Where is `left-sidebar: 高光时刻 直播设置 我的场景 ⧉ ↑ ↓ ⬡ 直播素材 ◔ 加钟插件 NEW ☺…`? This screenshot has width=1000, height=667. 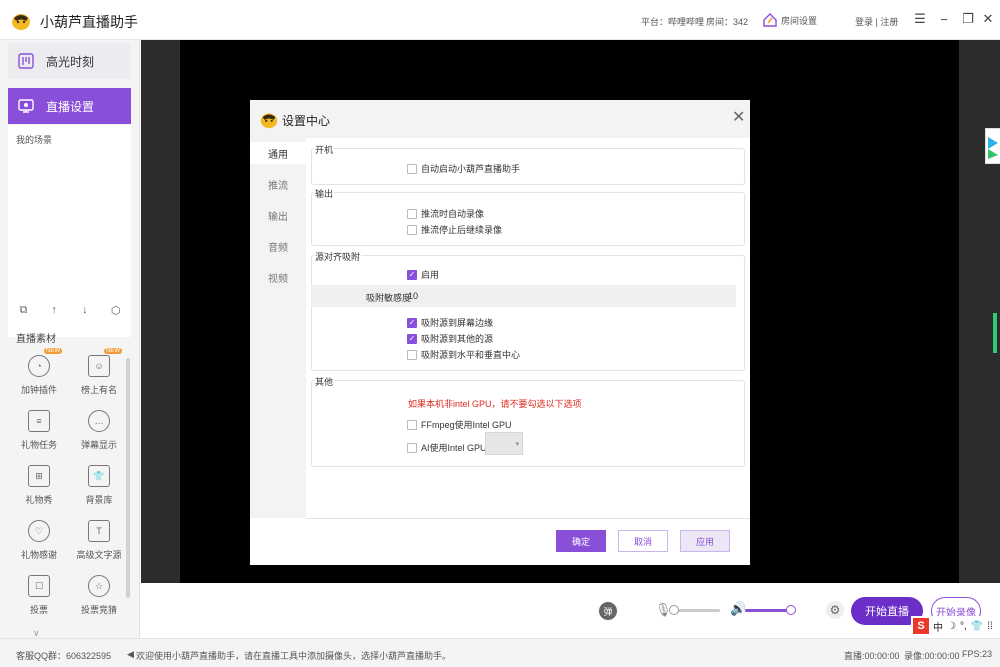
left-sidebar: 高光时刻 直播设置 我的场景 ⧉ ↑ ↓ ⬡ 直播素材 ◔ 加钟插件 NEW ☺… is located at coordinates (70, 339).